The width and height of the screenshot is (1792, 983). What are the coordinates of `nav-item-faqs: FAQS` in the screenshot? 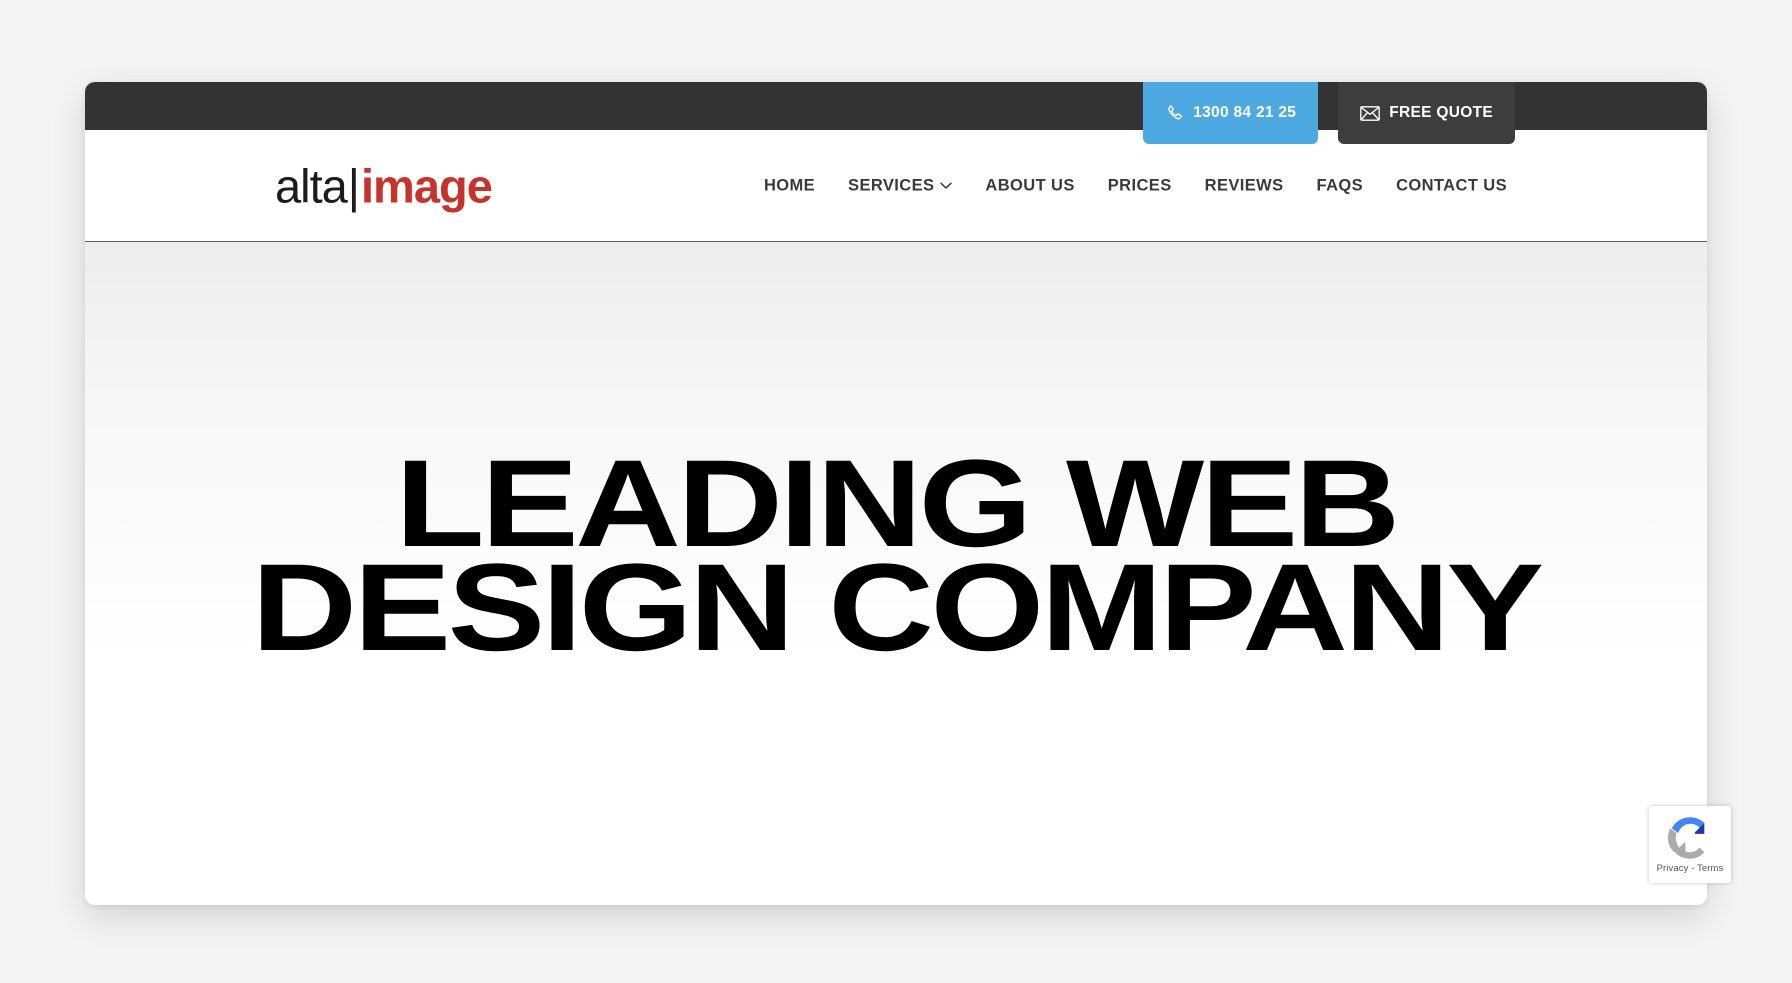 It's located at (1340, 185).